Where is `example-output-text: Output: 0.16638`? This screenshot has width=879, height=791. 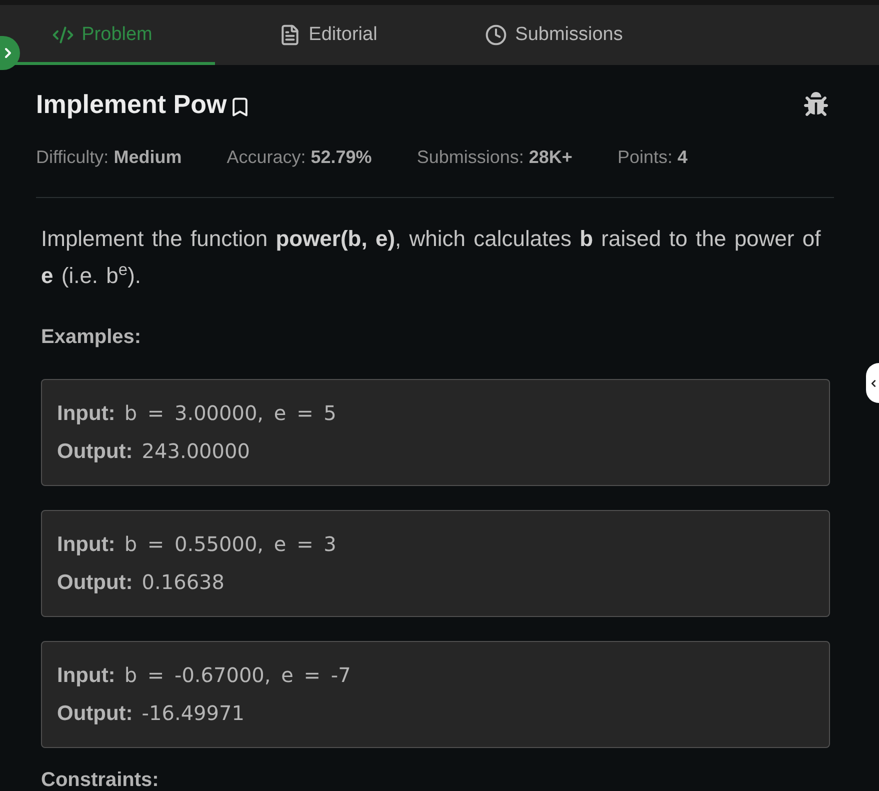 example-output-text: Output: 0.16638 is located at coordinates (141, 582).